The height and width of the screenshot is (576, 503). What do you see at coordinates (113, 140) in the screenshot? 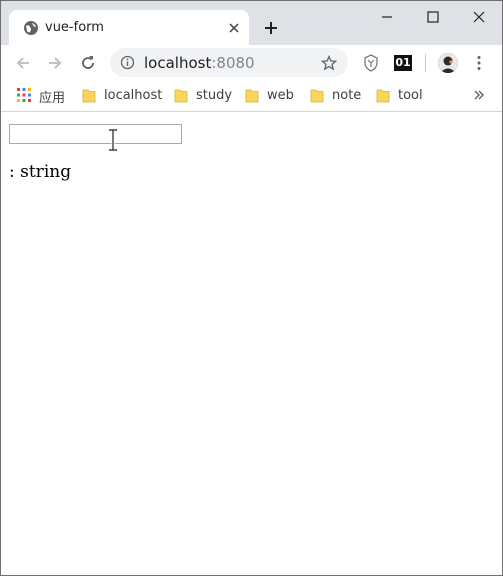
I see `text-cursor-icon` at bounding box center [113, 140].